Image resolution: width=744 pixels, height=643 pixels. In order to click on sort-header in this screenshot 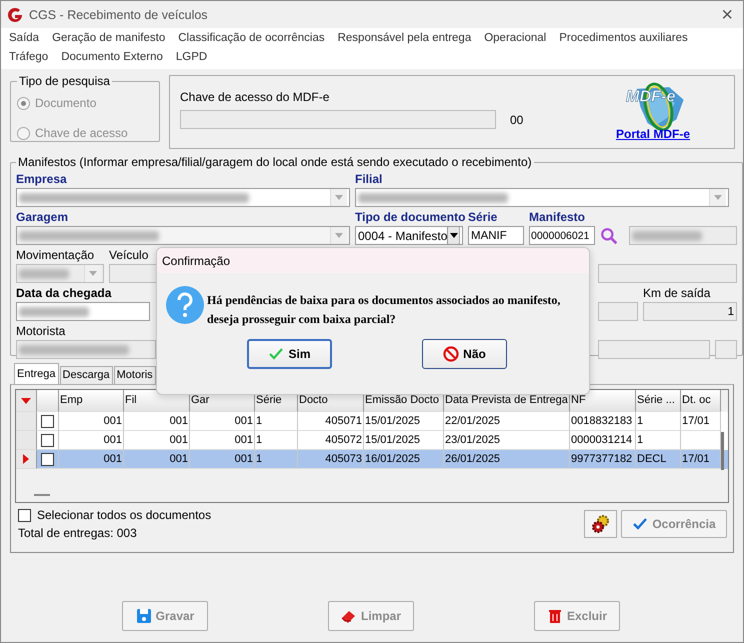, I will do `click(26, 401)`.